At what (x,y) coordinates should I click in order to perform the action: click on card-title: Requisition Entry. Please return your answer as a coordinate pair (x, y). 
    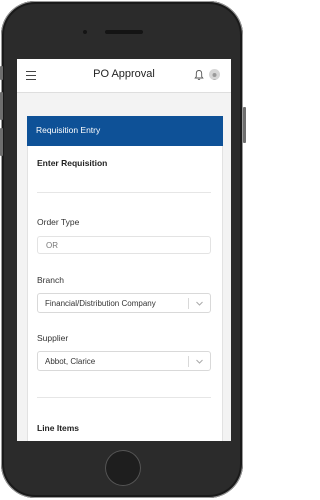
    Looking at the image, I should click on (68, 130).